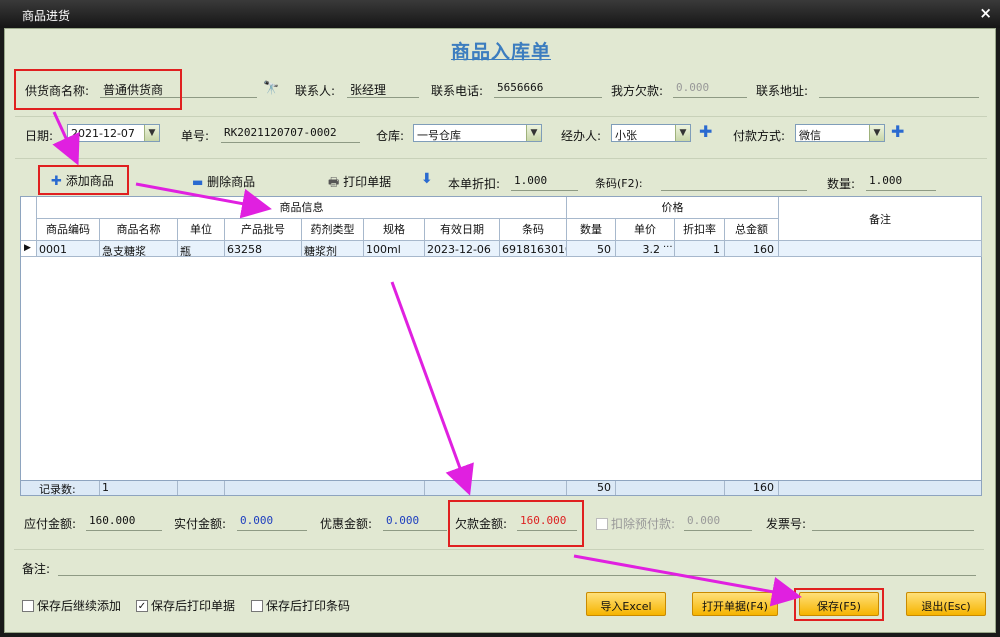 The width and height of the screenshot is (1000, 637). Describe the element at coordinates (432, 388) in the screenshot. I see `arrow-to-owed-amount` at that location.